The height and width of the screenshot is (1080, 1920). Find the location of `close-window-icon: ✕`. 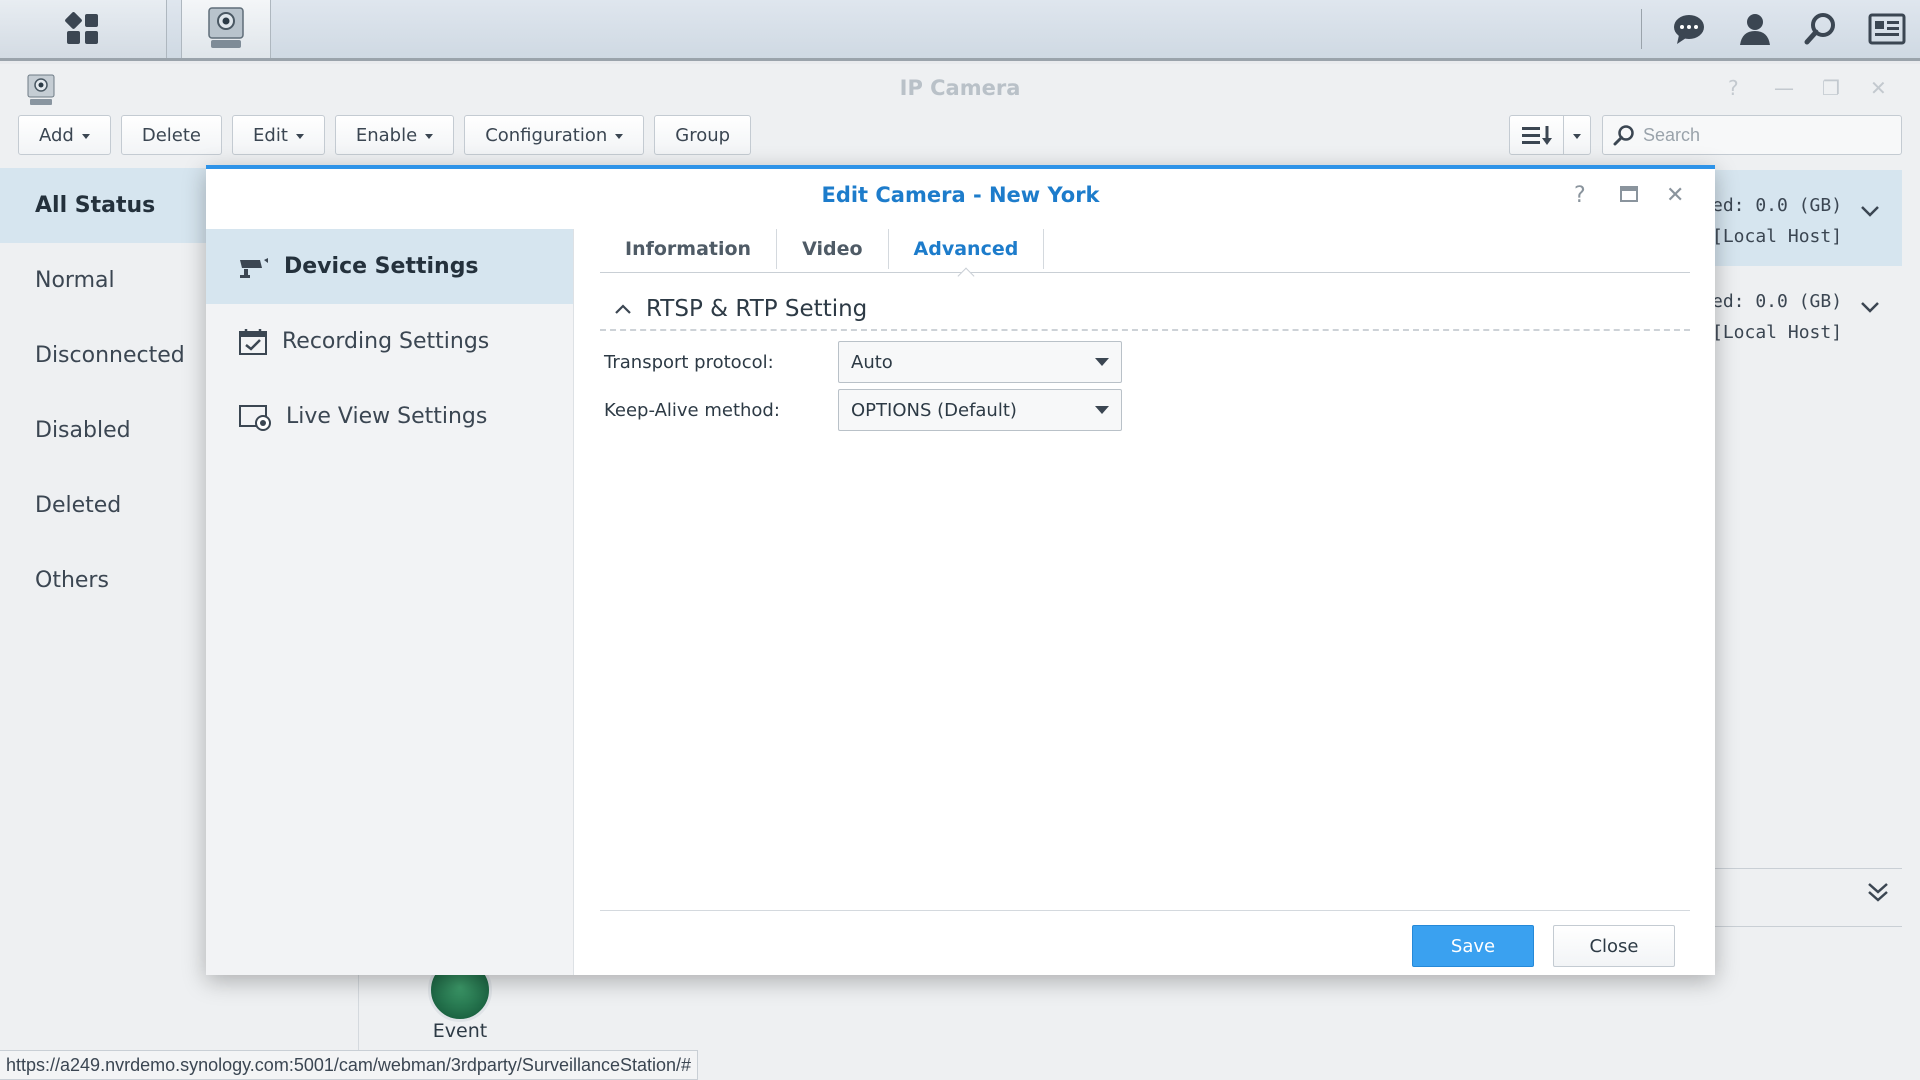

close-window-icon: ✕ is located at coordinates (1878, 88).